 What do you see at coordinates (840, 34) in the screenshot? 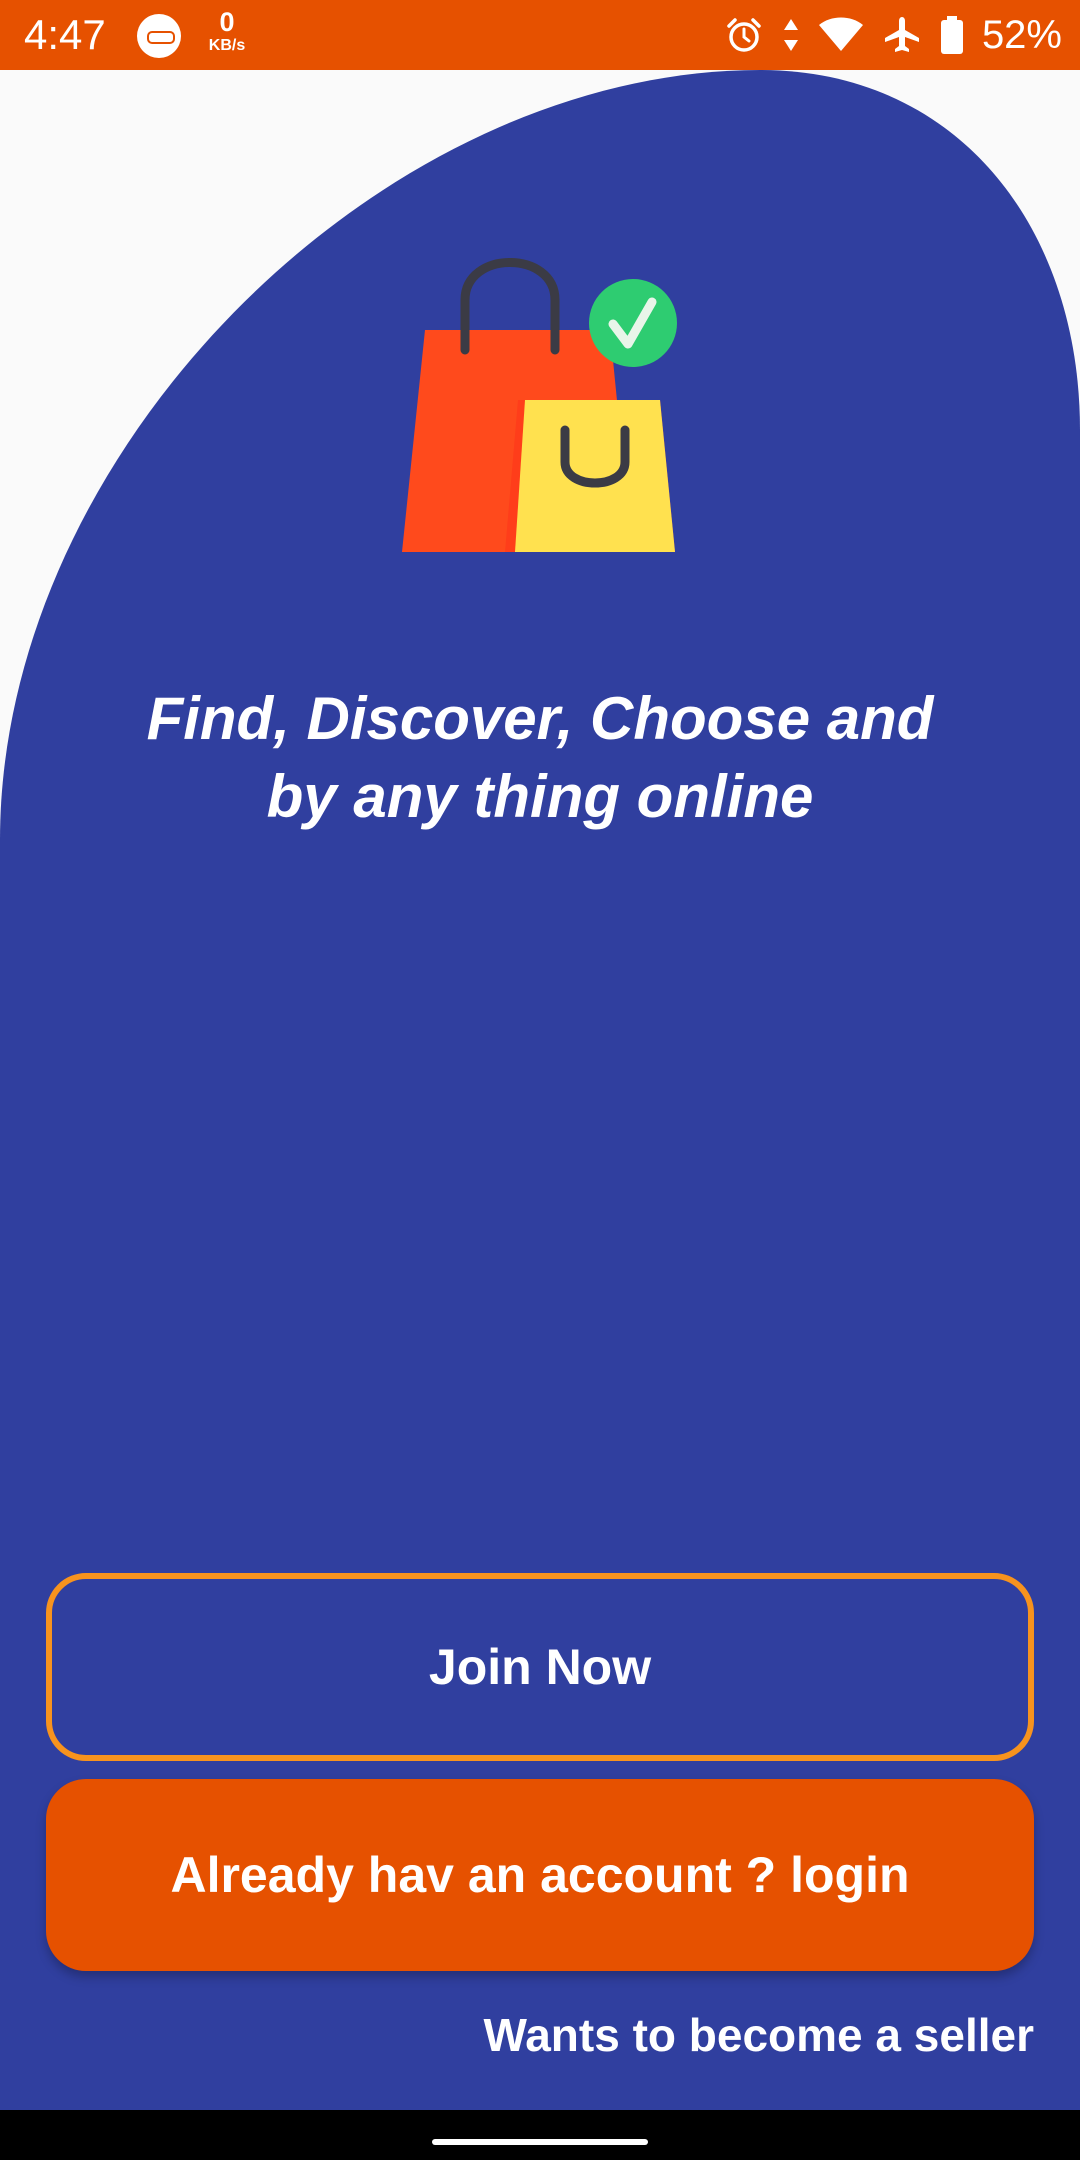
I see `wifi-icon` at bounding box center [840, 34].